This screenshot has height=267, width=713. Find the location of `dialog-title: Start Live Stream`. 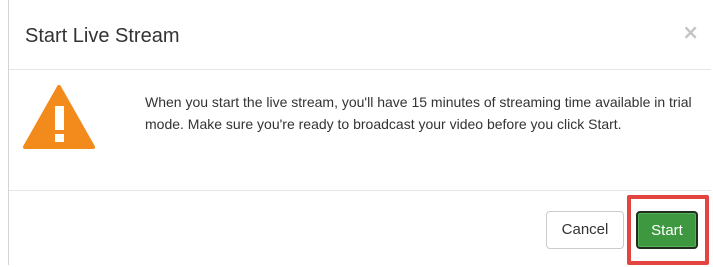

dialog-title: Start Live Stream is located at coordinates (102, 36).